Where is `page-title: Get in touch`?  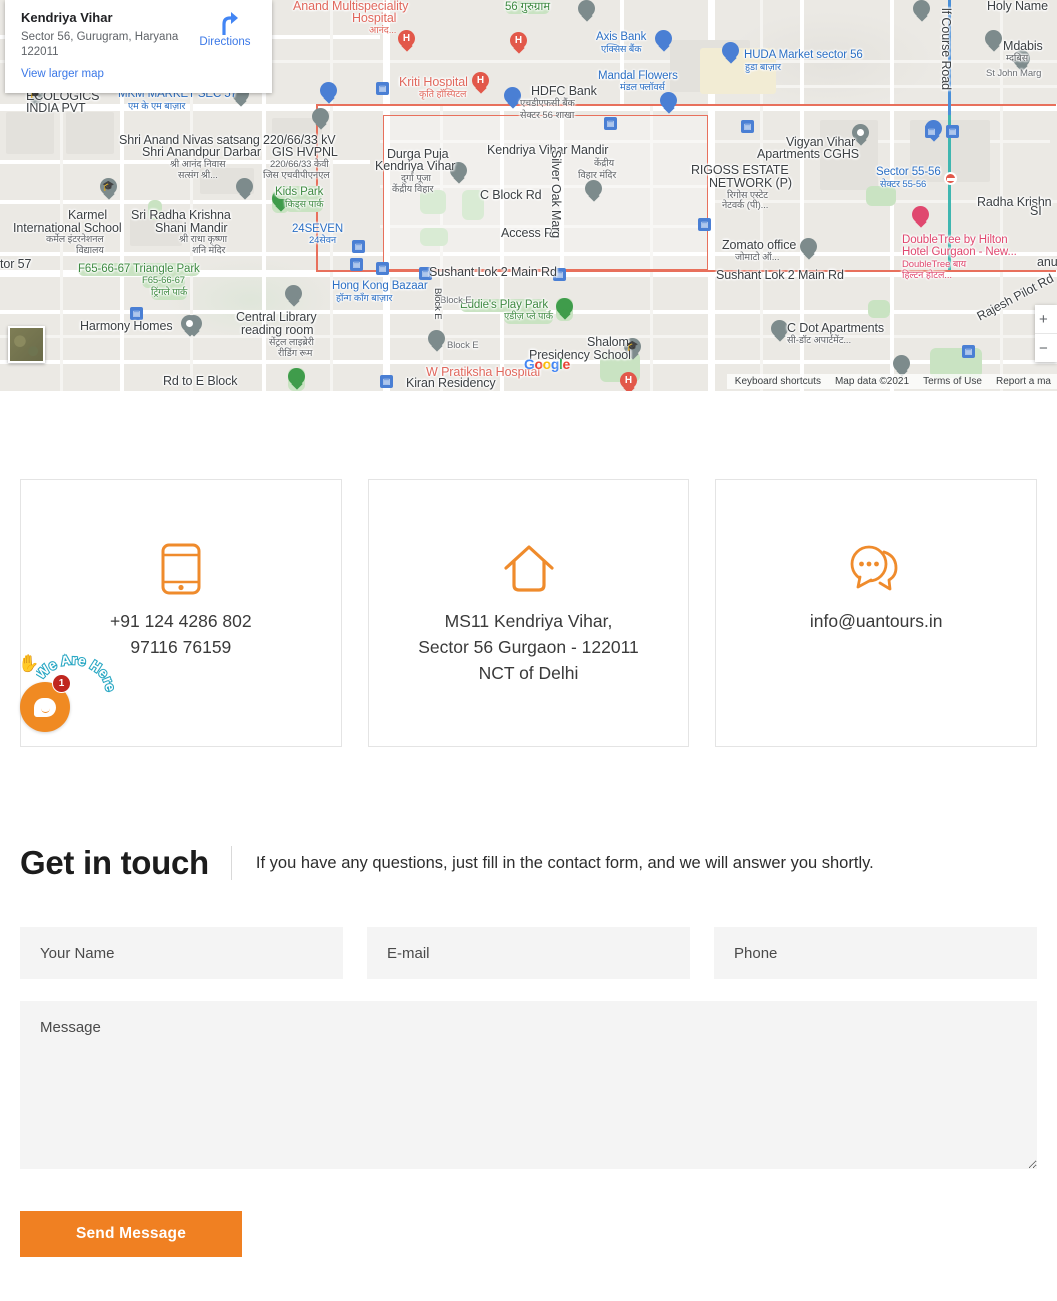 page-title: Get in touch is located at coordinates (114, 862).